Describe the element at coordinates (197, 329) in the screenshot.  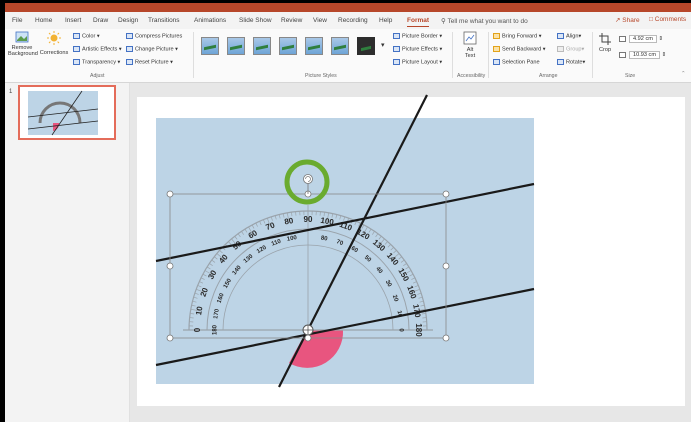
I see `protractor-label: 0` at that location.